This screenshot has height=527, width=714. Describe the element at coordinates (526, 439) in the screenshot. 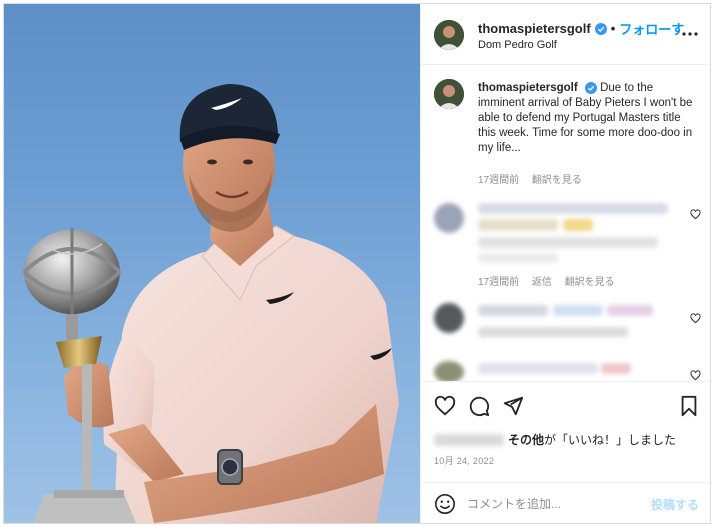

I see `likes-others-link: その他` at that location.